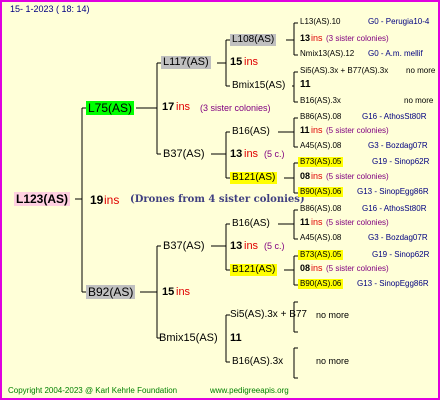  What do you see at coordinates (320, 117) in the screenshot?
I see `g4-b86a-name: B86(AS).08` at bounding box center [320, 117].